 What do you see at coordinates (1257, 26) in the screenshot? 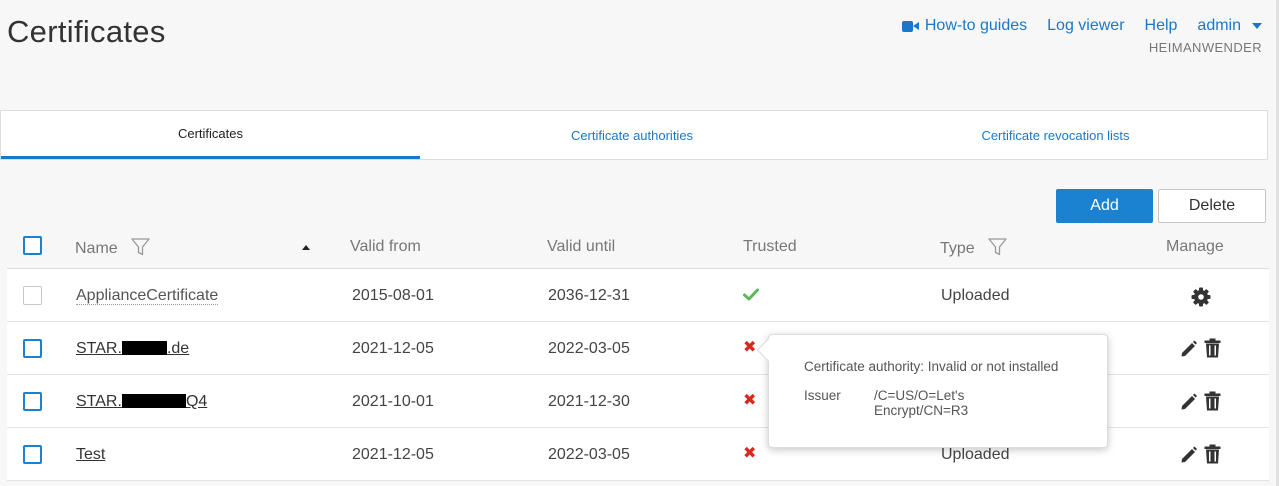
I see `caret-down-icon` at bounding box center [1257, 26].